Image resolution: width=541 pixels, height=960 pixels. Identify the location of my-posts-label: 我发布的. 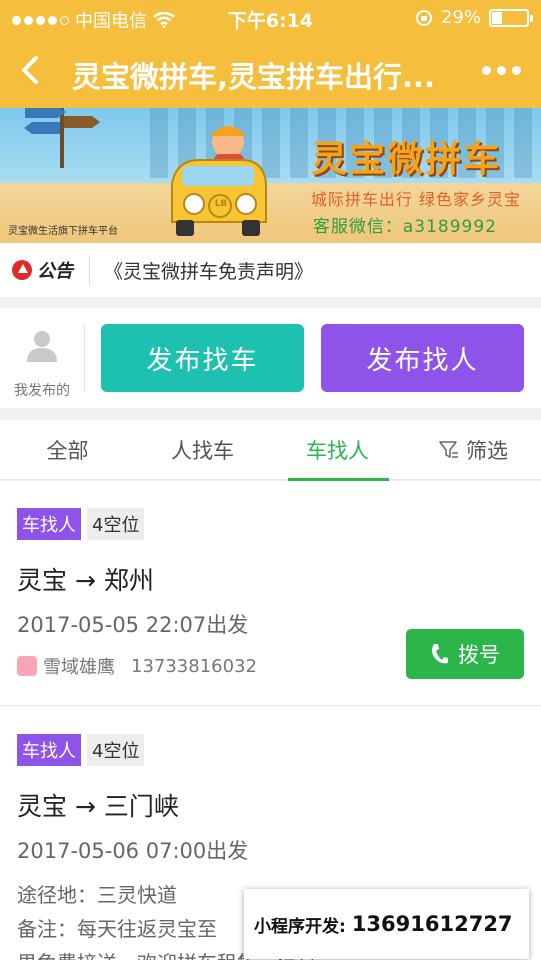
(42, 391).